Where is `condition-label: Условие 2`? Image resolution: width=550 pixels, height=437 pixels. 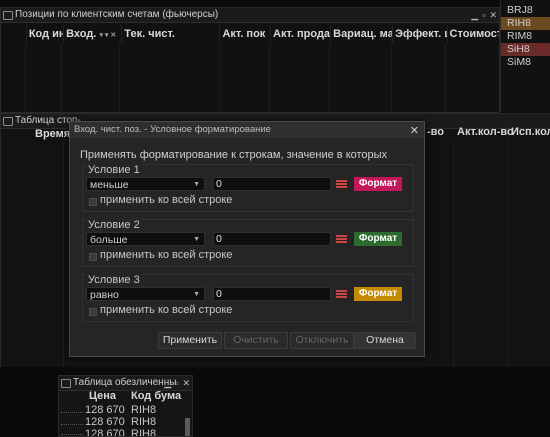
condition-label: Условие 2 is located at coordinates (114, 225).